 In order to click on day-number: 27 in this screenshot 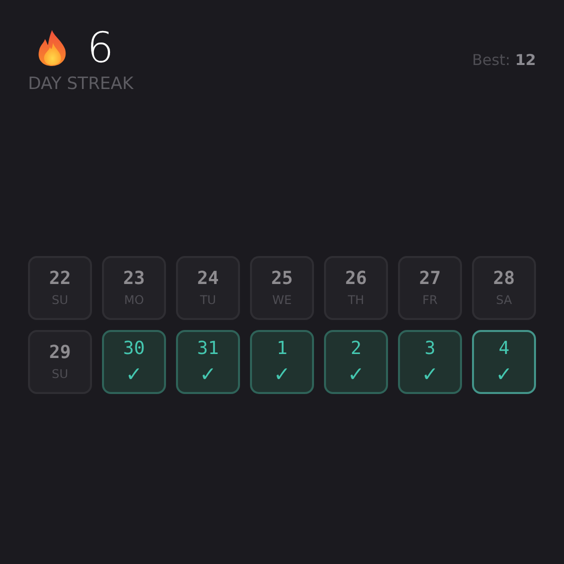, I will do `click(430, 279)`.